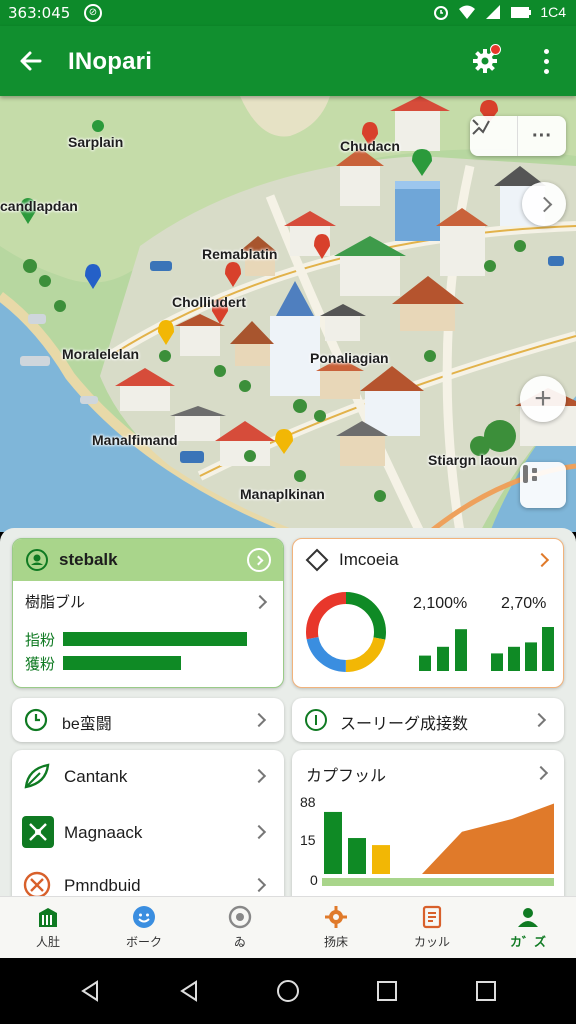 This screenshot has height=1024, width=576. Describe the element at coordinates (493, 12) in the screenshot. I see `signal-icon` at that location.